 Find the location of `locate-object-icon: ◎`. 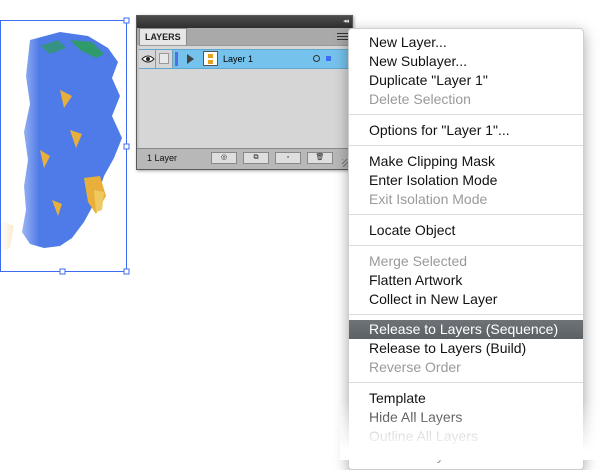

locate-object-icon: ◎ is located at coordinates (224, 157).